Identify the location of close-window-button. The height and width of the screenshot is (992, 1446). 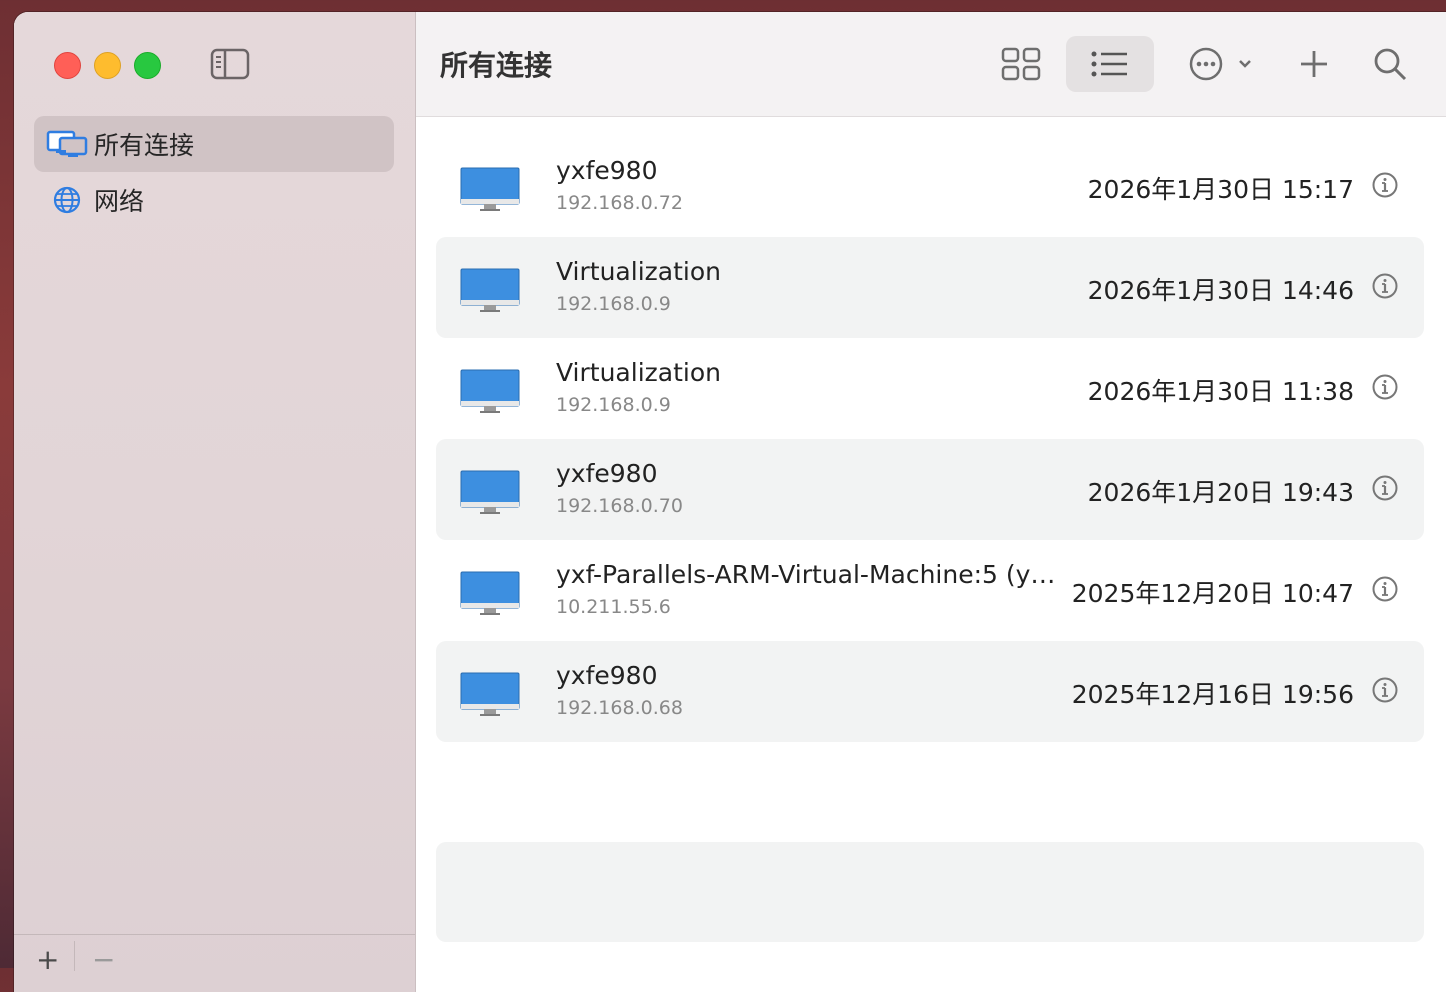
(67, 65).